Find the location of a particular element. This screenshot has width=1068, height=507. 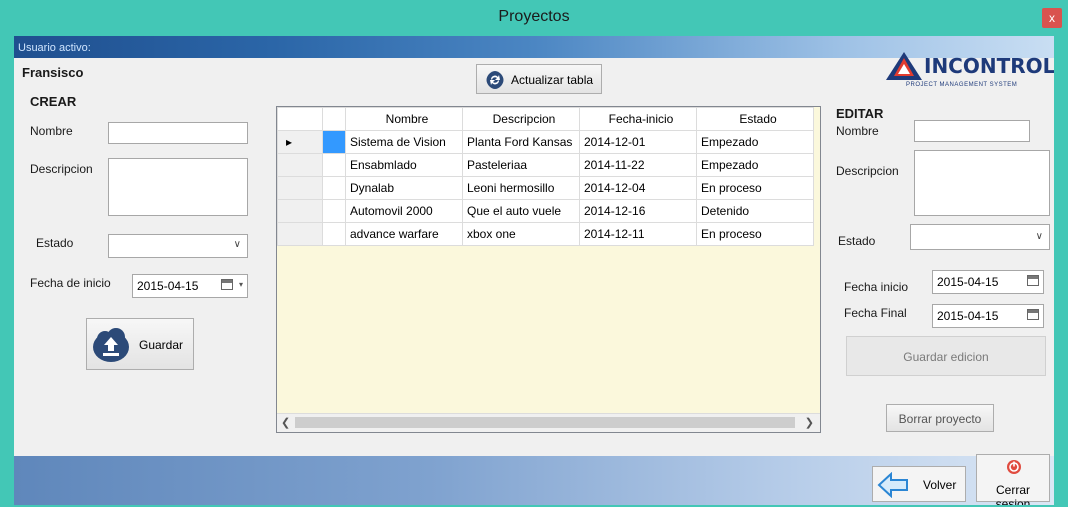

crear-descripcion-label: Descripcion is located at coordinates (61, 169).